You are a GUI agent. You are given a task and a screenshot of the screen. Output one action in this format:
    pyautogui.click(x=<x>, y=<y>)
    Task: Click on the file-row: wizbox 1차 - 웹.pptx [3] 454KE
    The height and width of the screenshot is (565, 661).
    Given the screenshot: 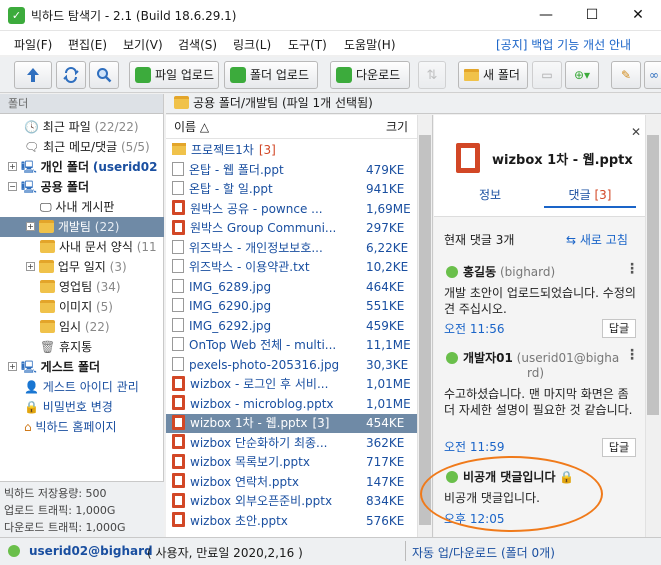 What is the action you would take?
    pyautogui.click(x=291, y=423)
    